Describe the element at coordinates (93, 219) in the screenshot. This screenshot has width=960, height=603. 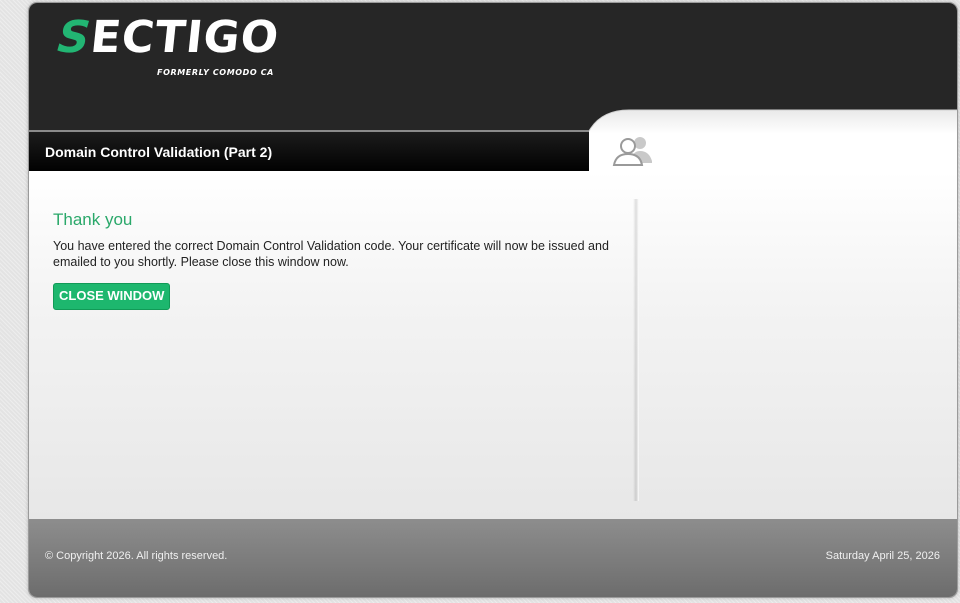
I see `thank-you-heading: Thank you` at that location.